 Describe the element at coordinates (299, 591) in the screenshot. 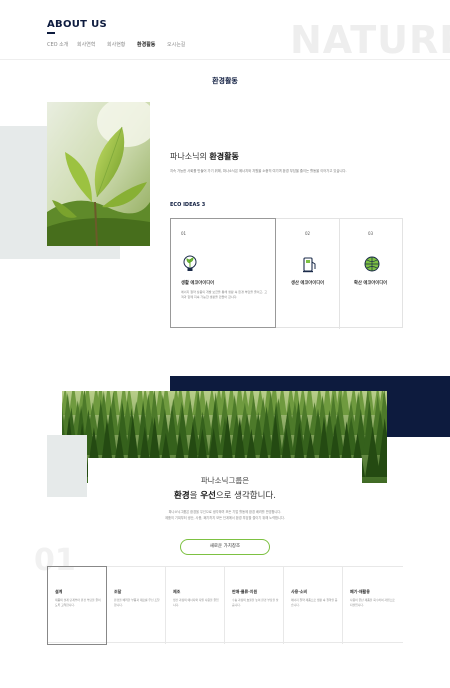

I see `step-title: 사용·소비` at that location.